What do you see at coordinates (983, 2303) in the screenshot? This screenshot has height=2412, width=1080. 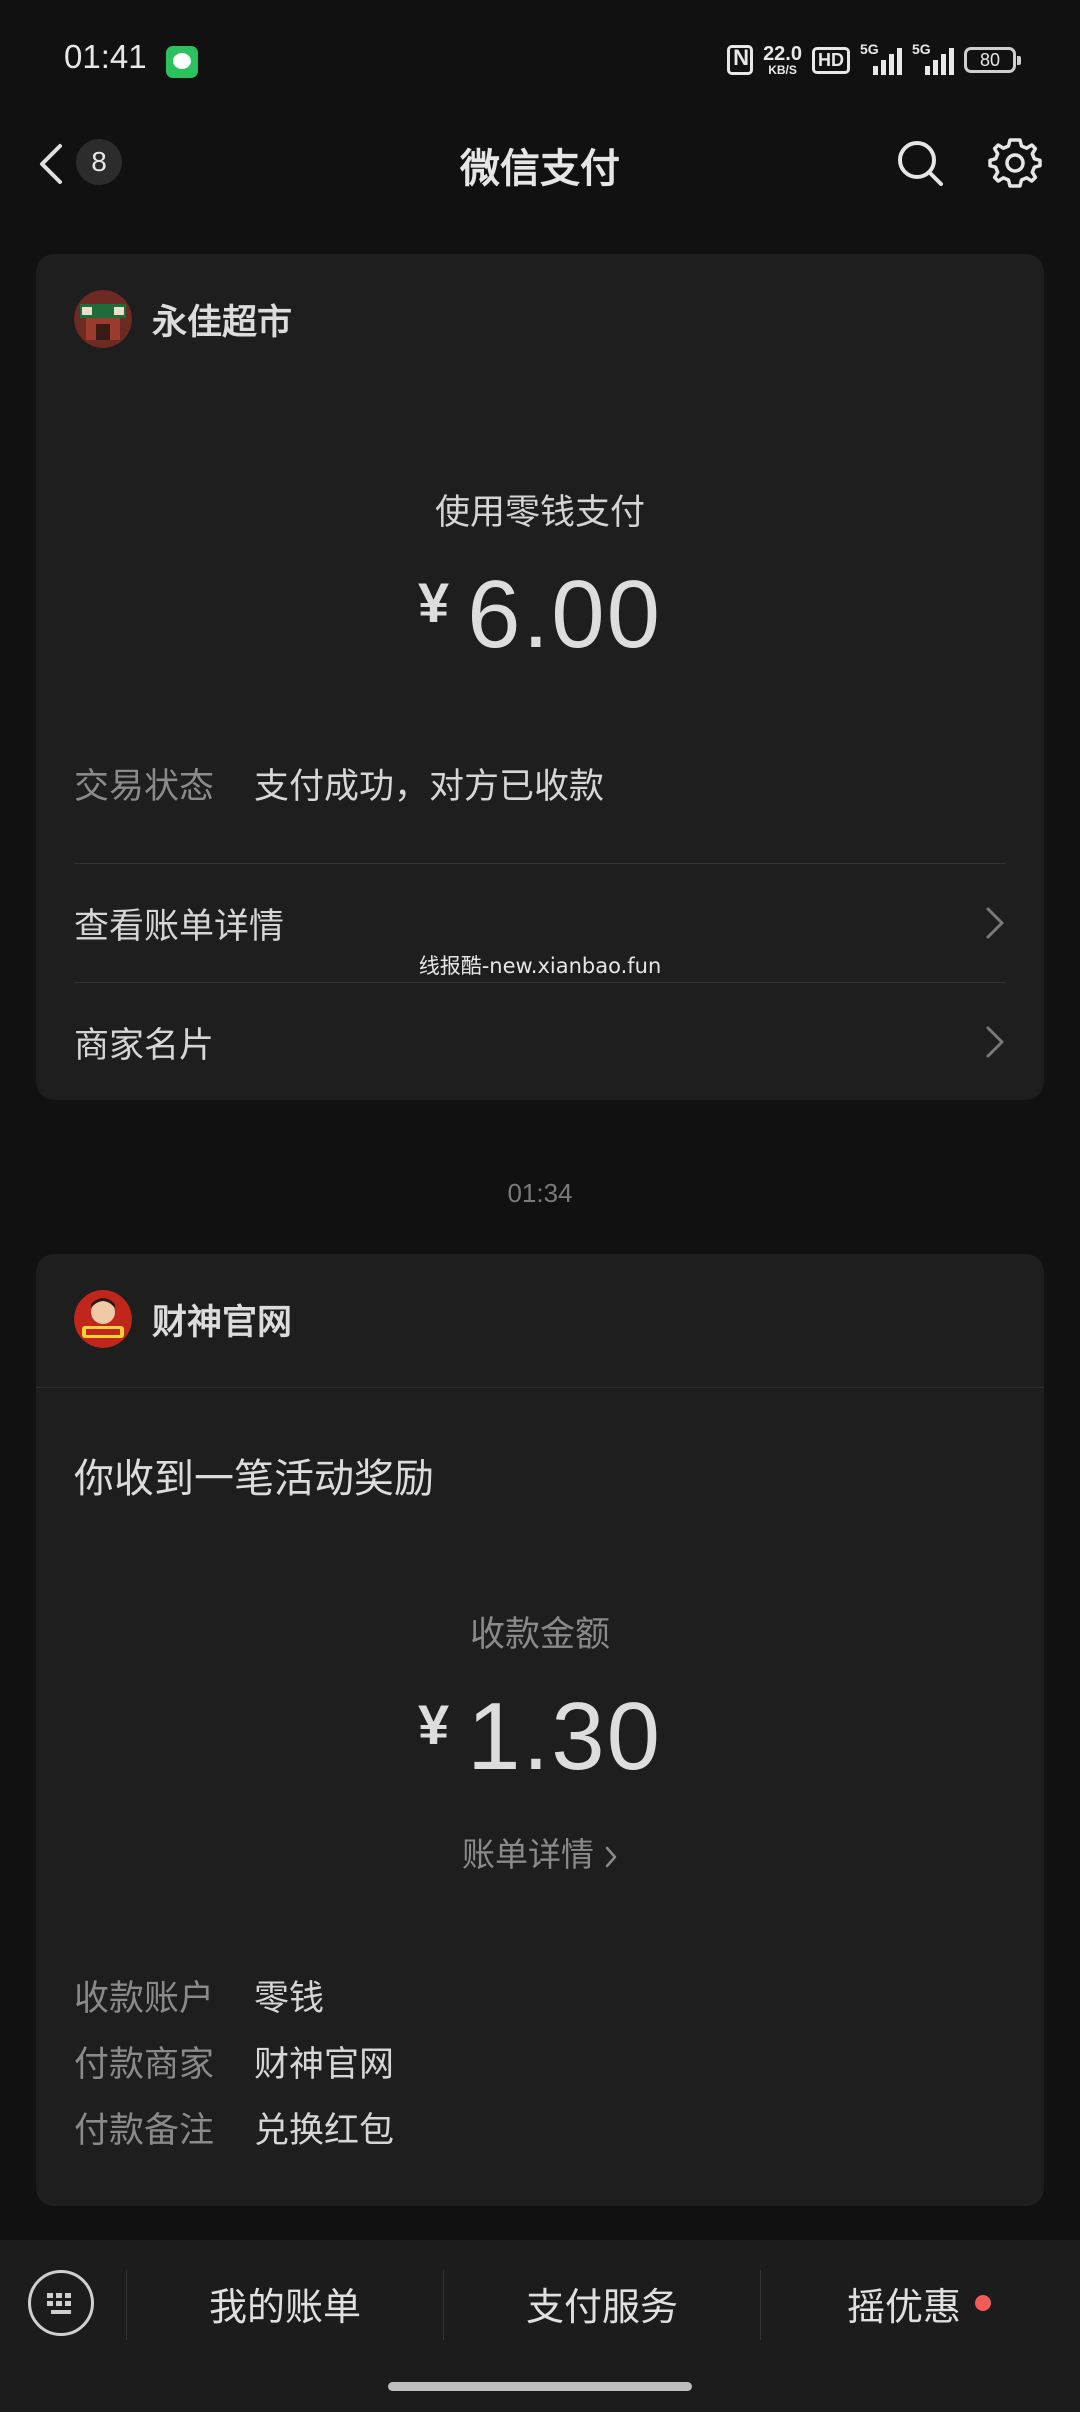 I see `notification-dot` at bounding box center [983, 2303].